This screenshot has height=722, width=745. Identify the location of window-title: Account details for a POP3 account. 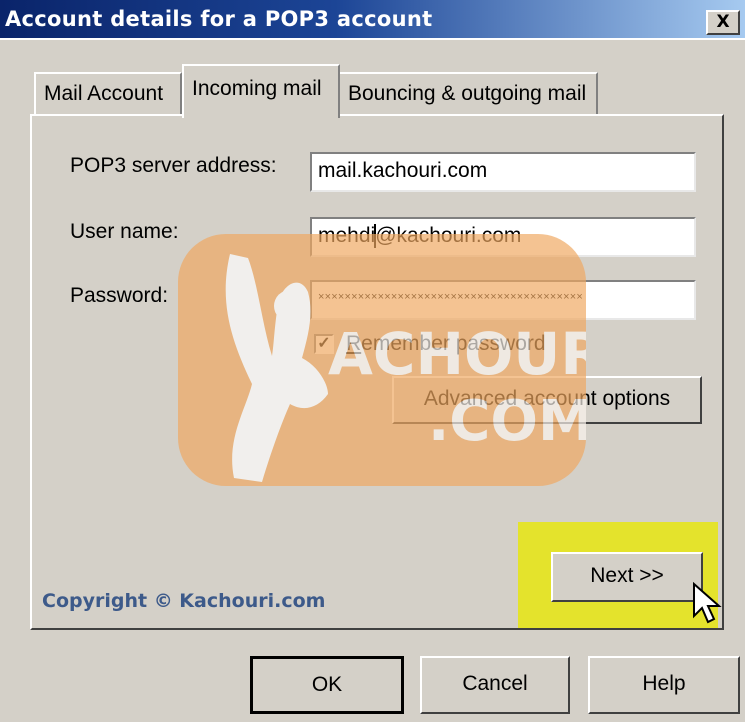
(219, 19).